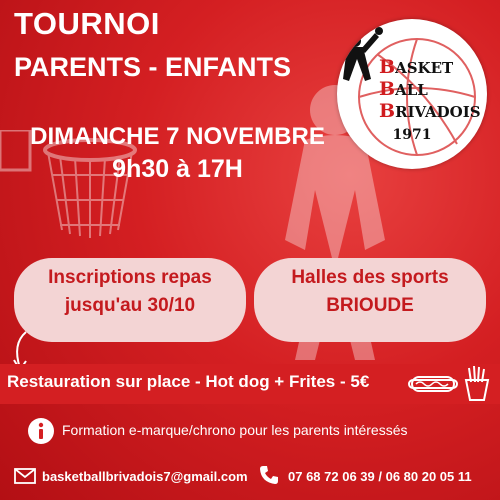 The height and width of the screenshot is (500, 500). Describe the element at coordinates (380, 476) in the screenshot. I see `phone-numbers: 07 68 72 06 39 / 06 80 20 05 11` at that location.